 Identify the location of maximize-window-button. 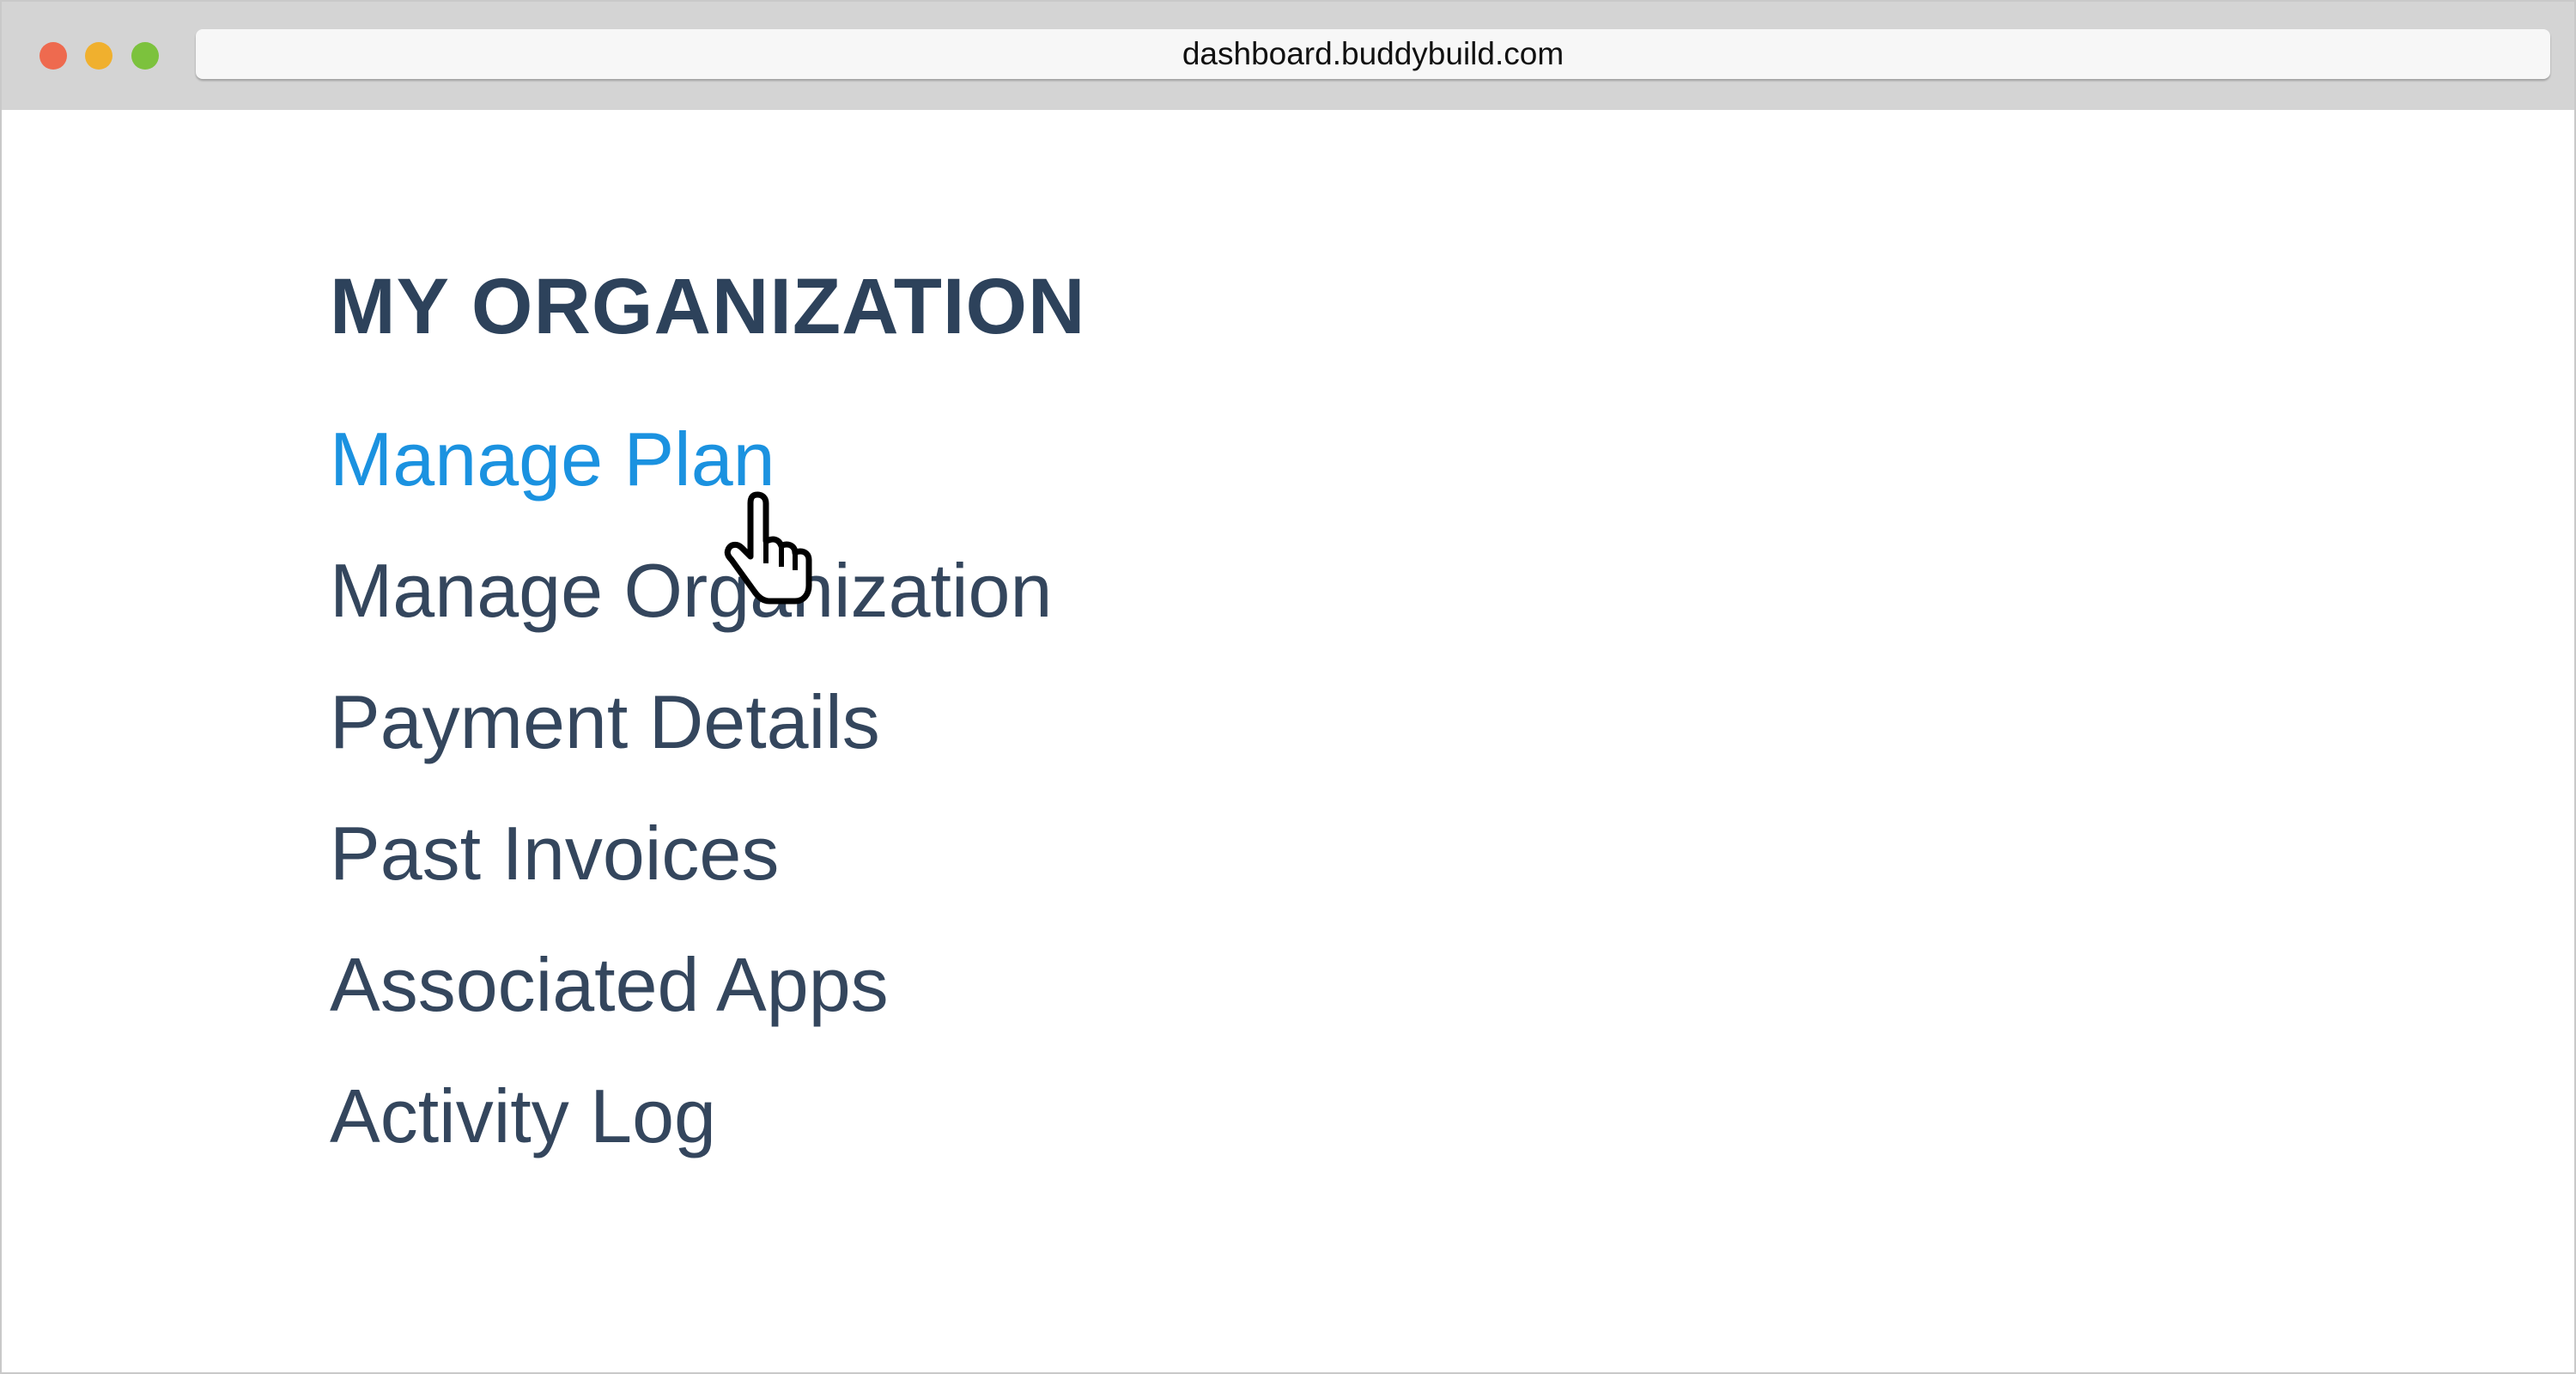
(145, 56).